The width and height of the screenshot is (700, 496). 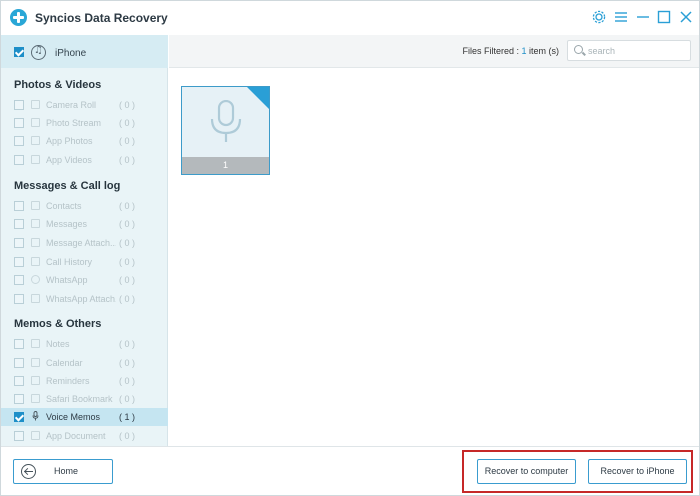 What do you see at coordinates (19, 52) in the screenshot?
I see `device-checkbox` at bounding box center [19, 52].